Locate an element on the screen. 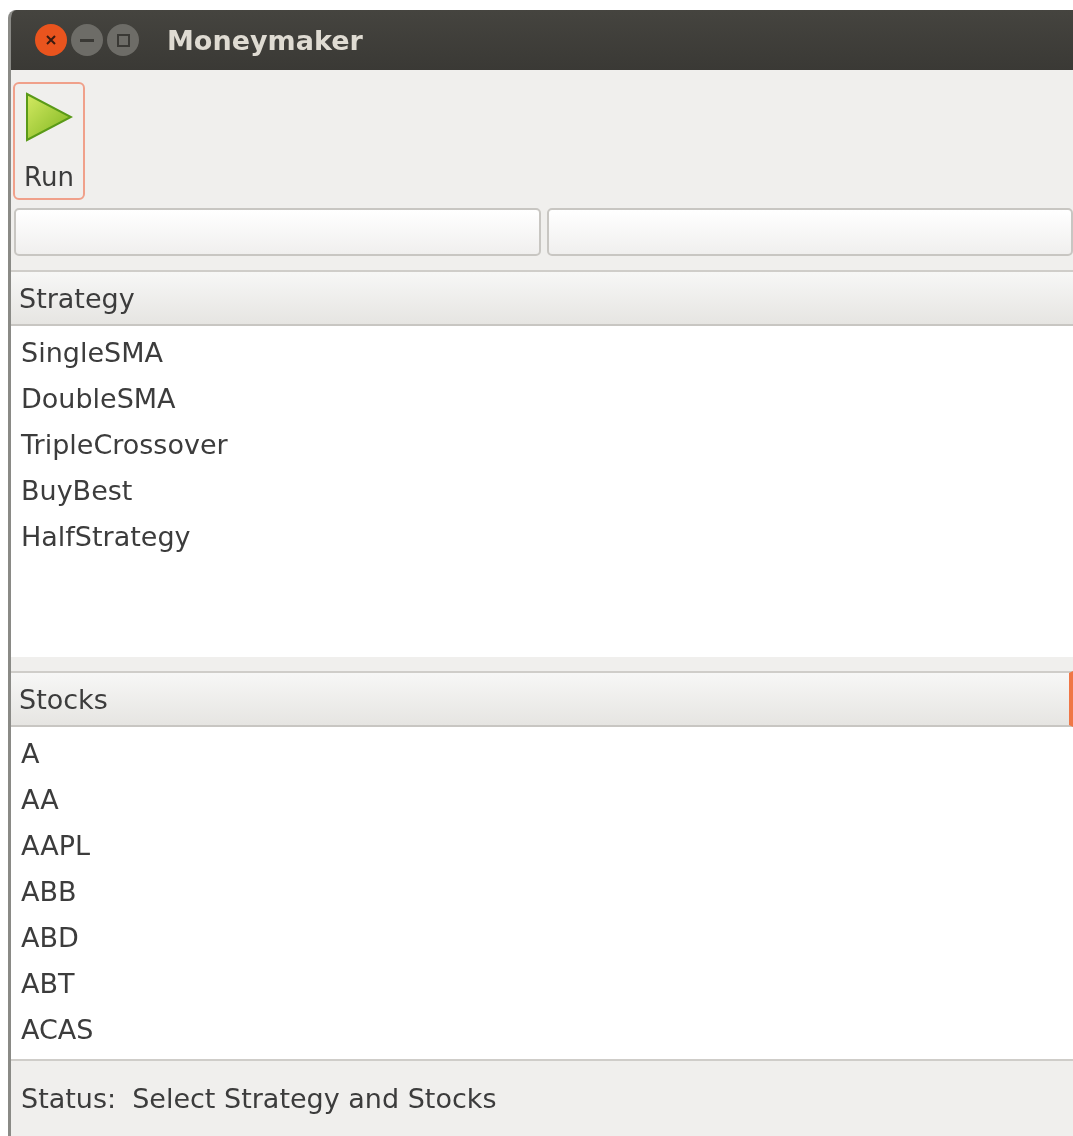  status-text: Select Strategy and Stocks is located at coordinates (314, 1098).